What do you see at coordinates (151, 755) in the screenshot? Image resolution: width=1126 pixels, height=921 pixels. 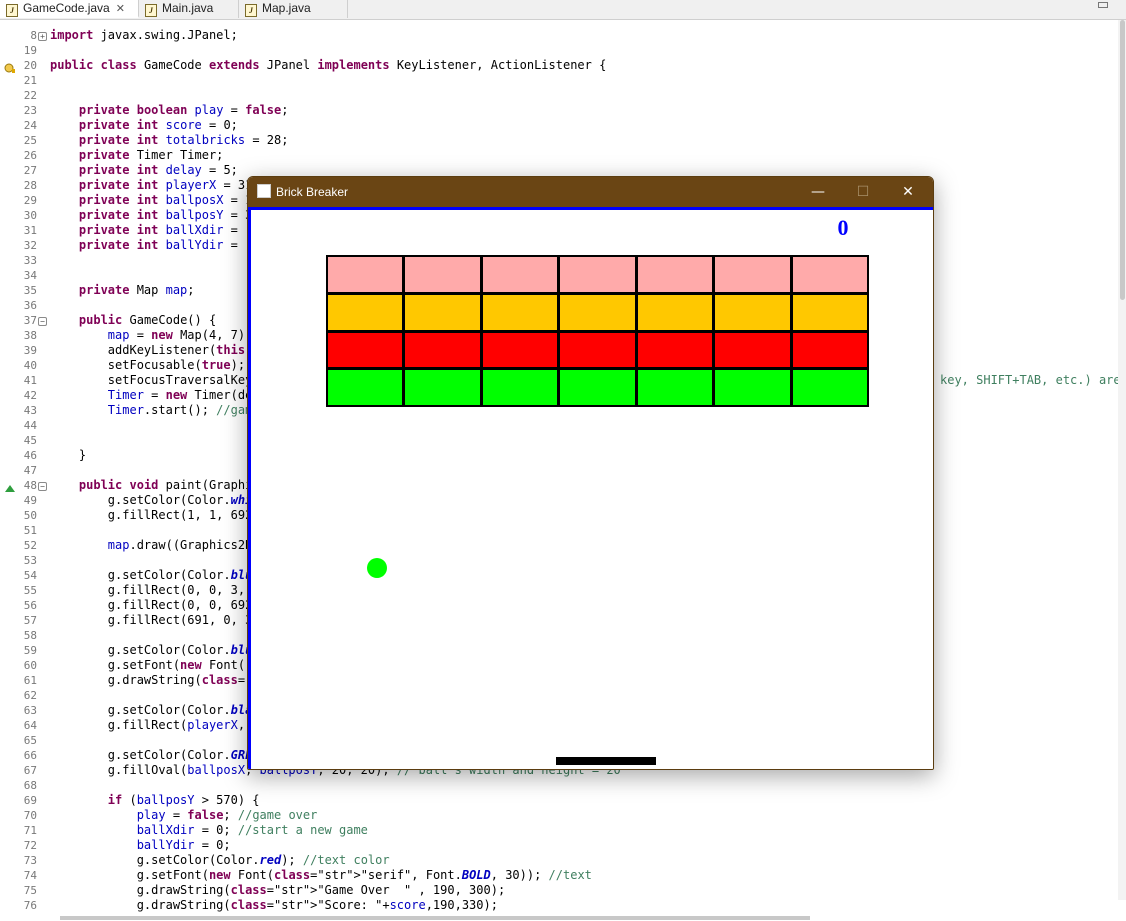 I see `code-text: g.setColor(Color.GRE` at bounding box center [151, 755].